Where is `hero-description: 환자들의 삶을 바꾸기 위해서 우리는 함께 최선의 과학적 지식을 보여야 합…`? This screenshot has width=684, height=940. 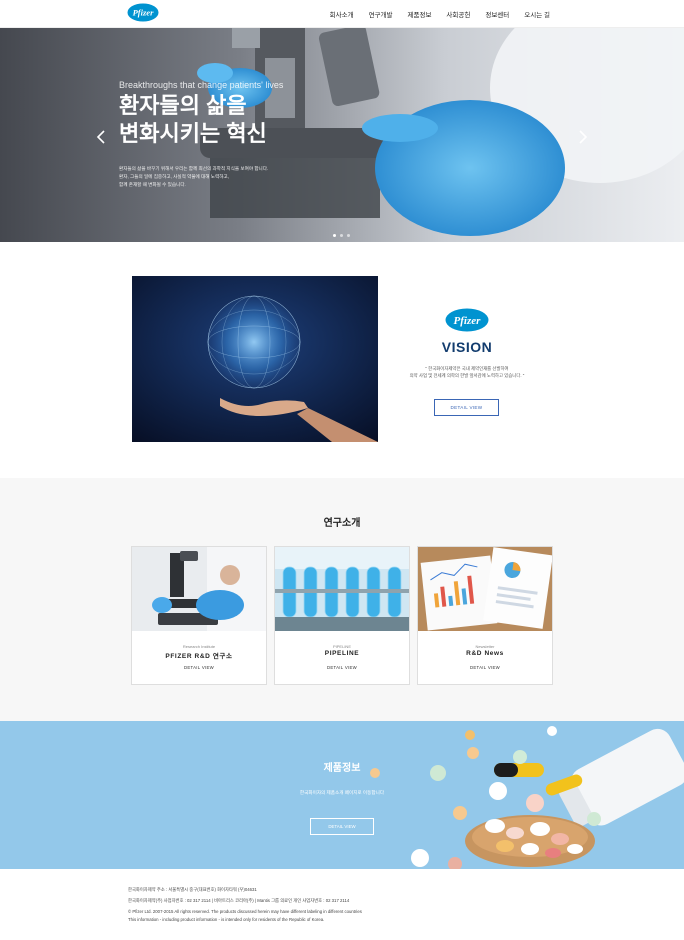
hero-description: 환자들의 삶을 바꾸기 위해서 우리는 함께 최선의 과학적 지식을 보여야 합… is located at coordinates (193, 177).